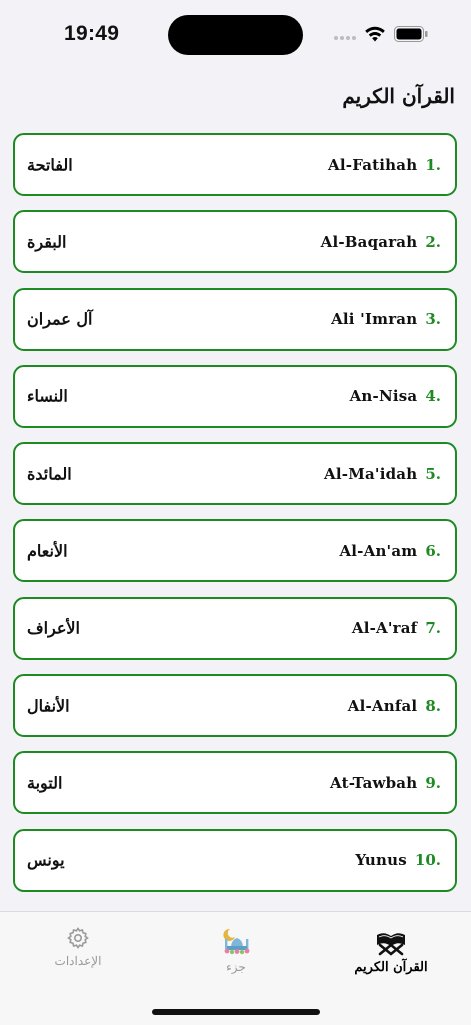 Image resolution: width=471 pixels, height=1025 pixels. What do you see at coordinates (433, 628) in the screenshot?
I see `surah-number: 7.` at bounding box center [433, 628].